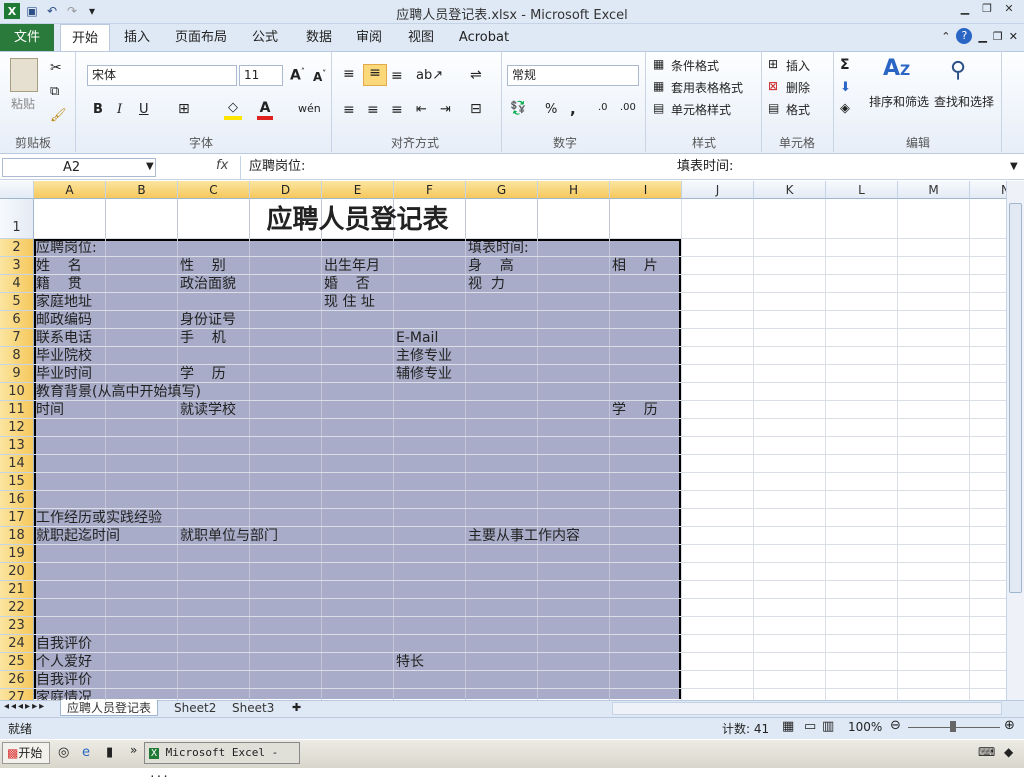 Image resolution: width=1024 pixels, height=784 pixels. What do you see at coordinates (1008, 752) in the screenshot?
I see `tray-icon: ◆` at bounding box center [1008, 752].